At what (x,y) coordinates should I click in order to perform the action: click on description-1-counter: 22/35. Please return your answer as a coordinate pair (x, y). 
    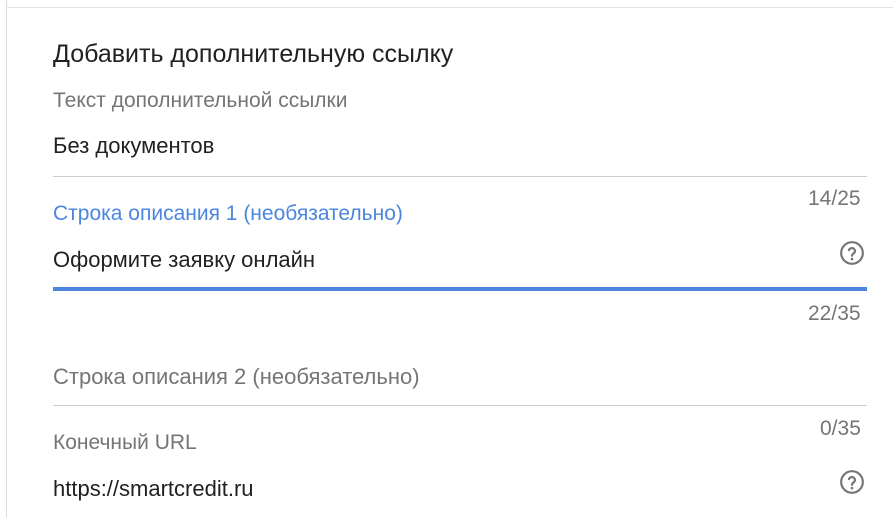
    Looking at the image, I should click on (834, 313).